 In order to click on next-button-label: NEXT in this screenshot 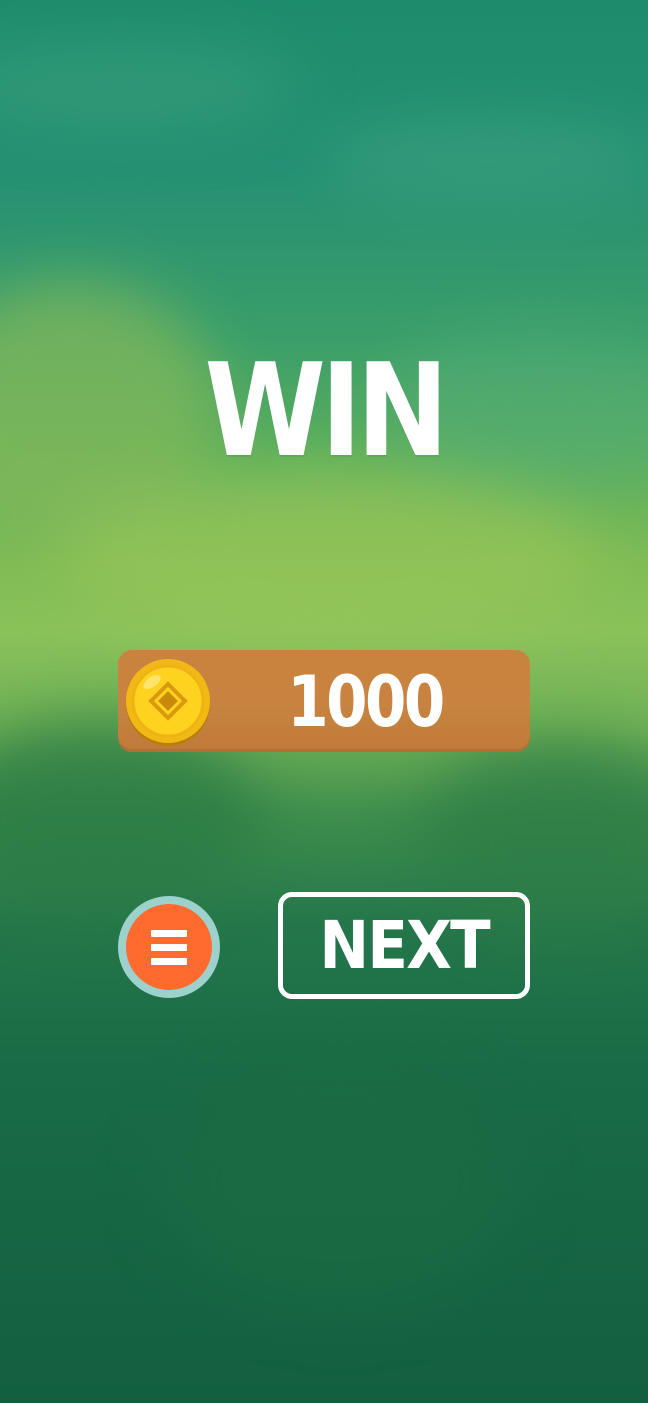, I will do `click(404, 945)`.